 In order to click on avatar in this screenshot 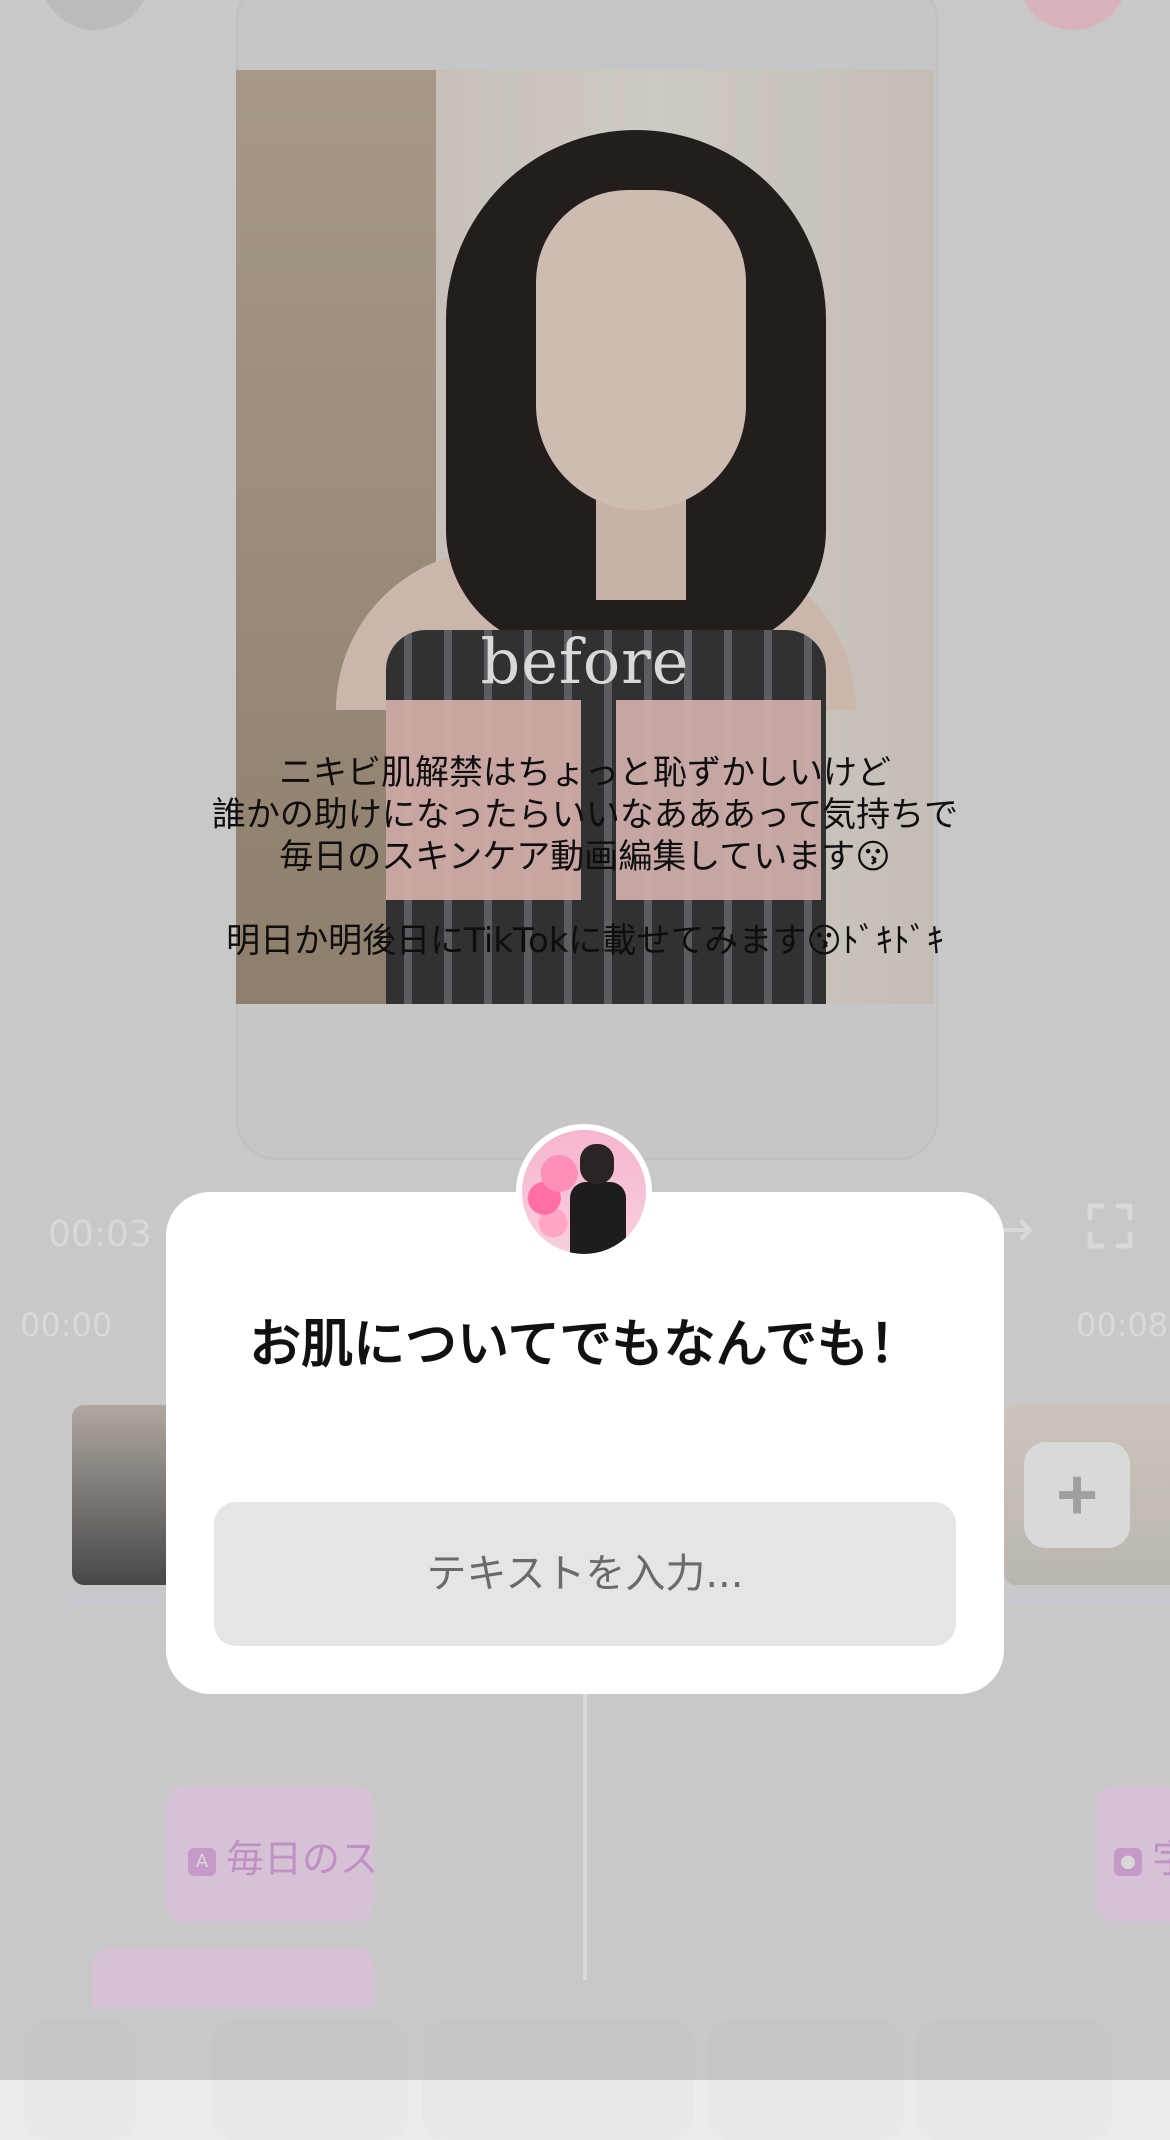, I will do `click(584, 1192)`.